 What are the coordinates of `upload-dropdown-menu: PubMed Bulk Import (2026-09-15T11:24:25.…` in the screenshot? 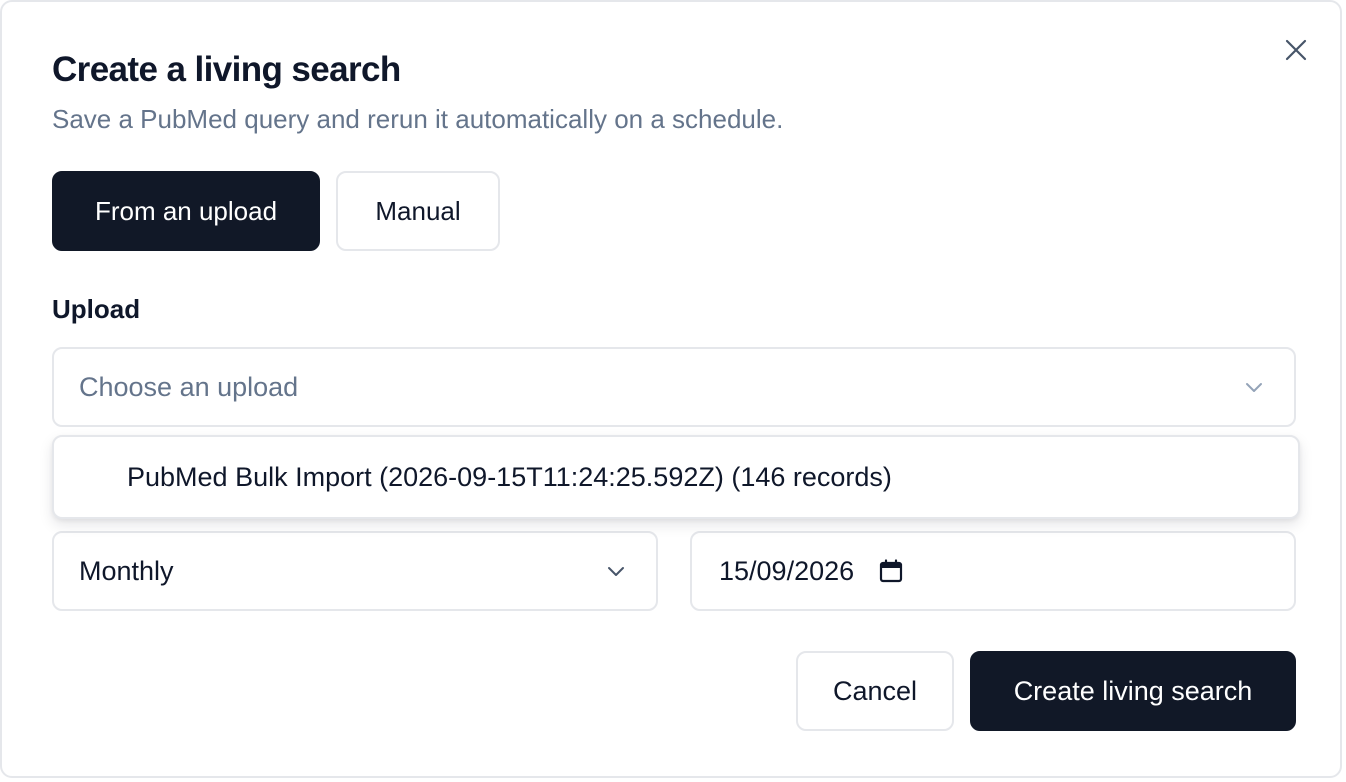 It's located at (676, 477).